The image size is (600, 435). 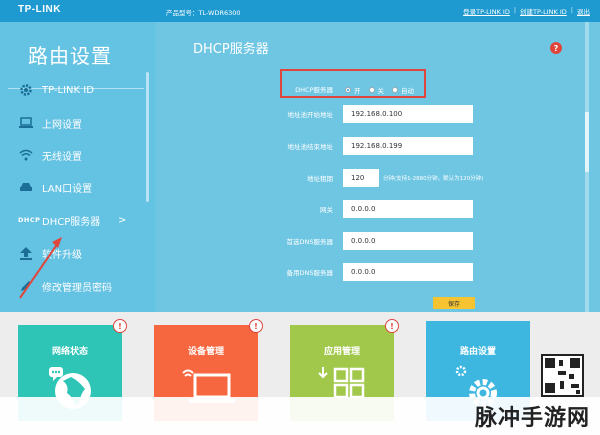 I want to click on dhcp-label: DHCP服务器, so click(x=314, y=90).